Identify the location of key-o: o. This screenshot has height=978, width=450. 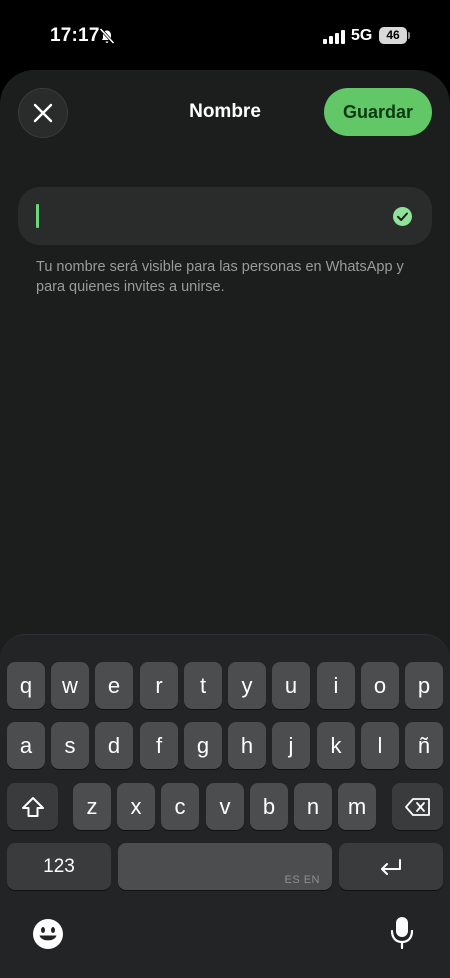
(380, 685).